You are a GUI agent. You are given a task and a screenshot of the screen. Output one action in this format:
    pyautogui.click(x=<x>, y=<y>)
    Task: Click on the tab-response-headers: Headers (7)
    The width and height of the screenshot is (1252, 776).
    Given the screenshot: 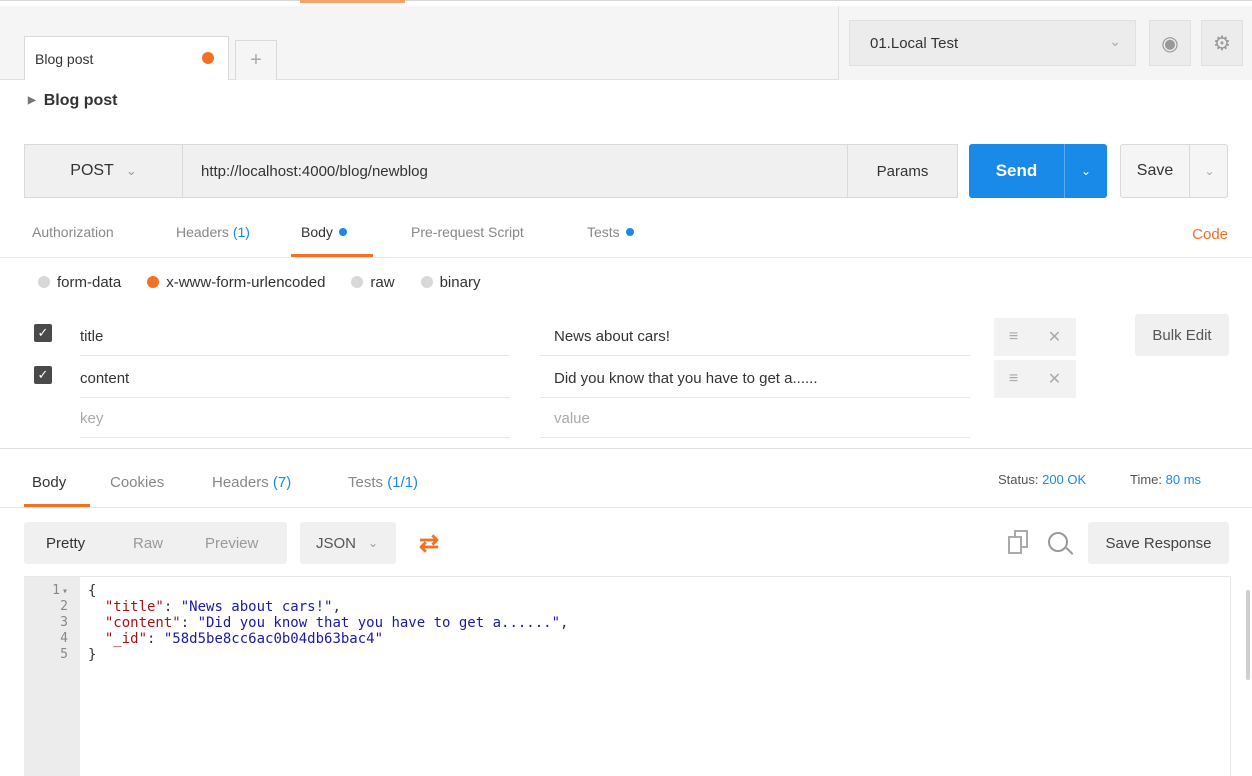 What is the action you would take?
    pyautogui.click(x=251, y=482)
    